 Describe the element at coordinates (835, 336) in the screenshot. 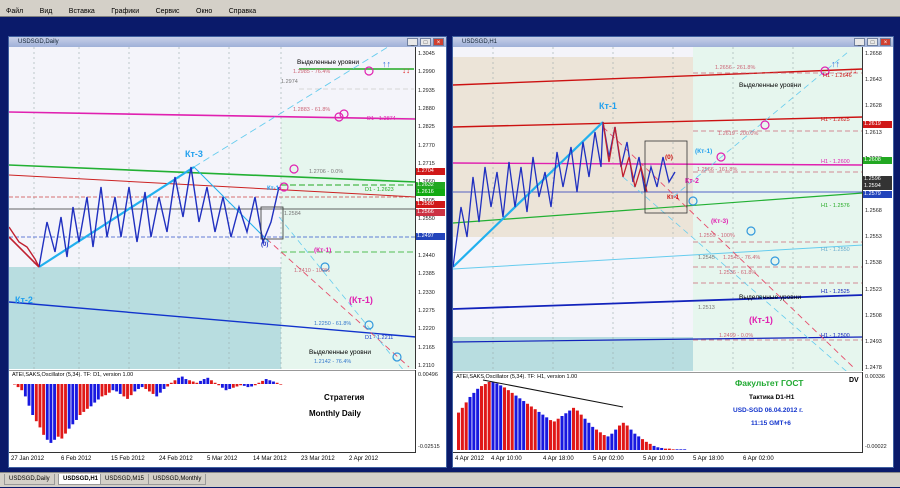

I see `level-label: H1 - 1.2500` at that location.